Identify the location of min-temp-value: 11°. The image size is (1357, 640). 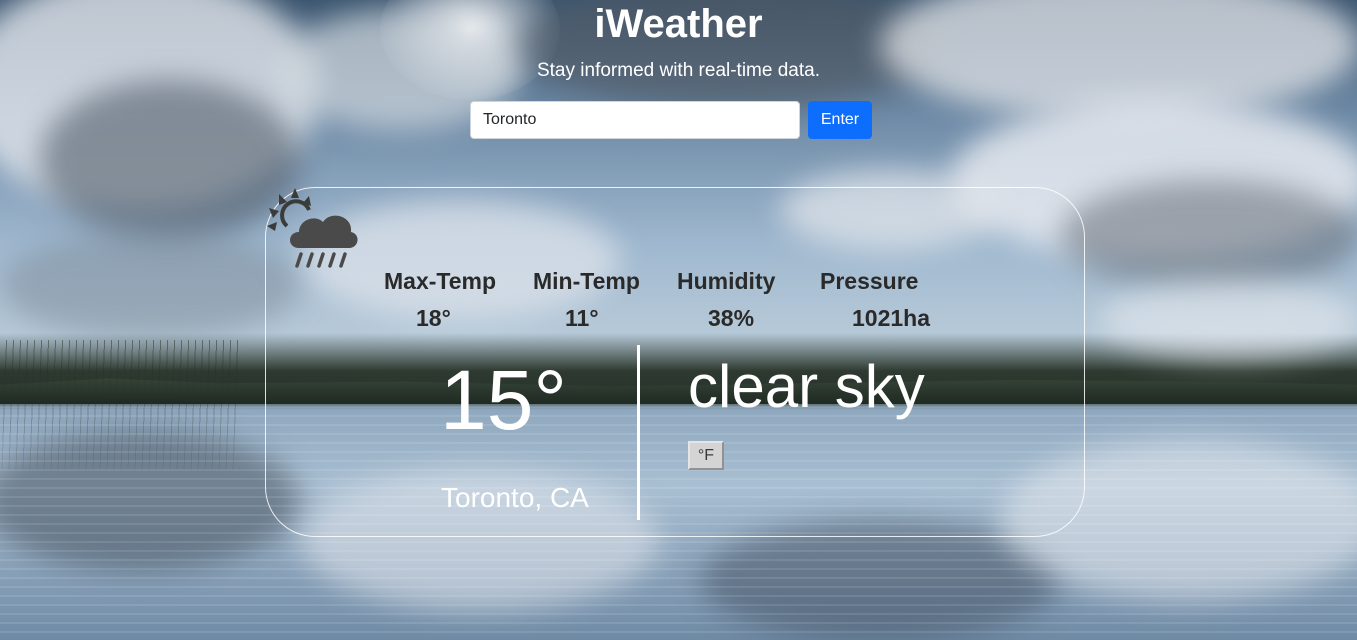
(582, 318).